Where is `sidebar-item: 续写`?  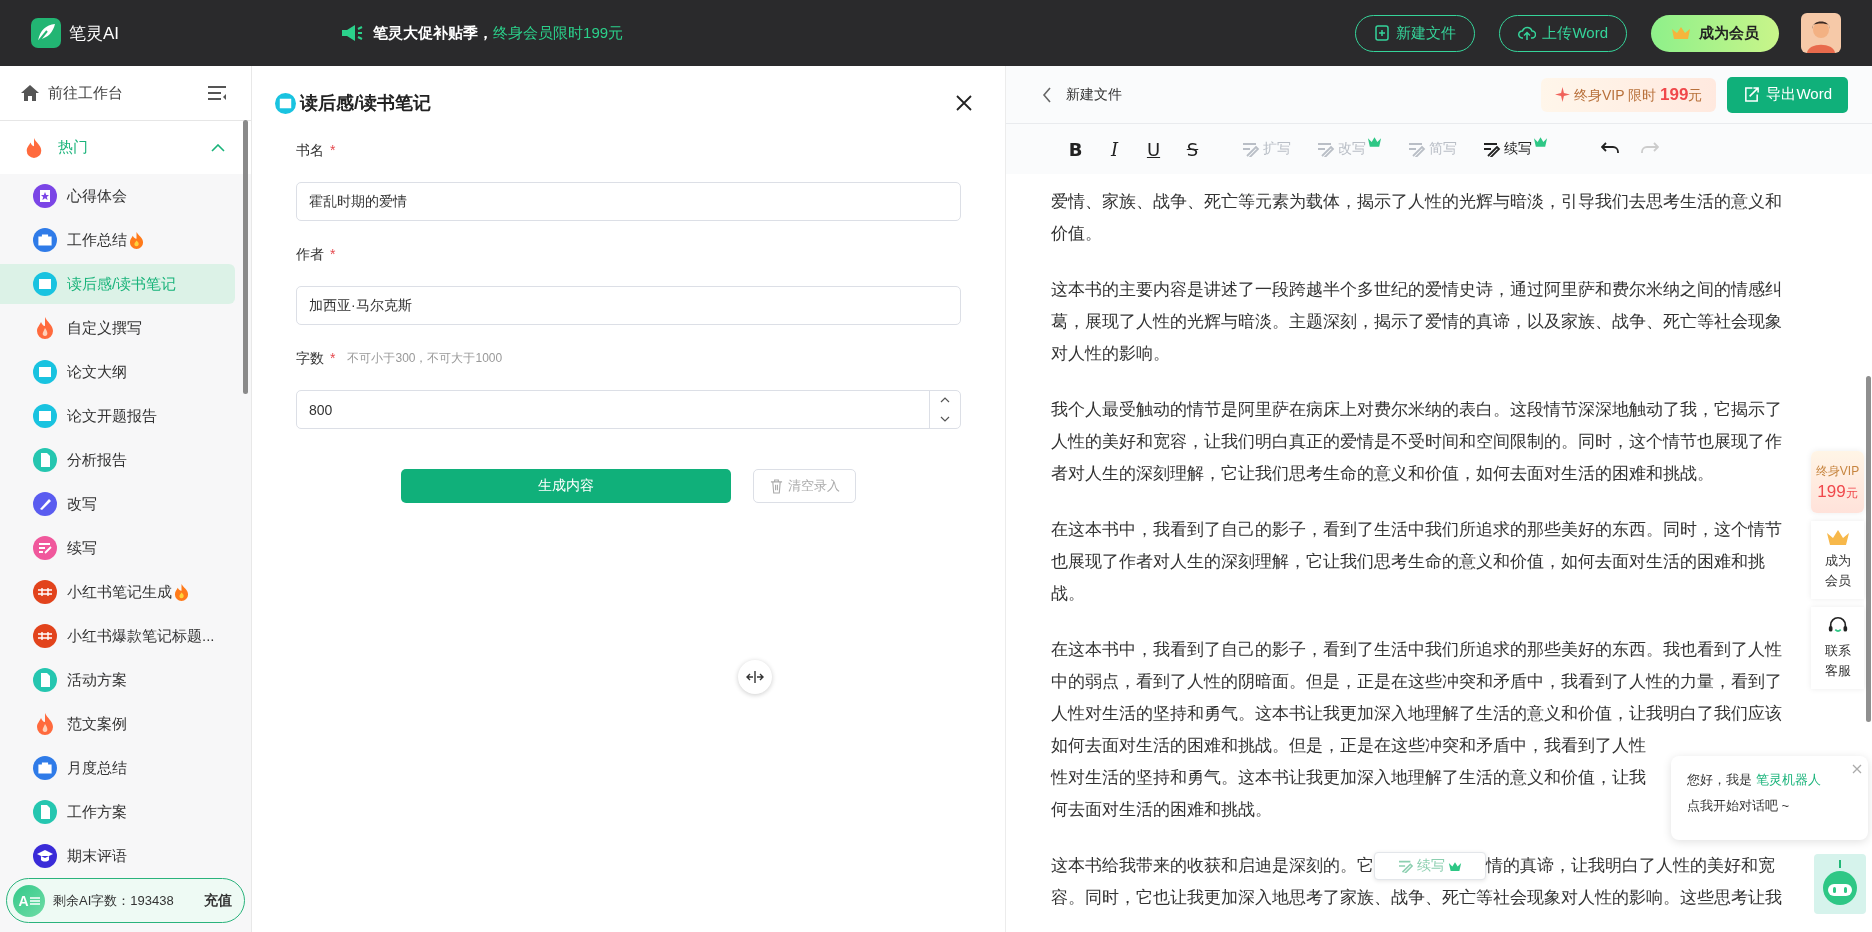
sidebar-item: 续写 is located at coordinates (117, 548).